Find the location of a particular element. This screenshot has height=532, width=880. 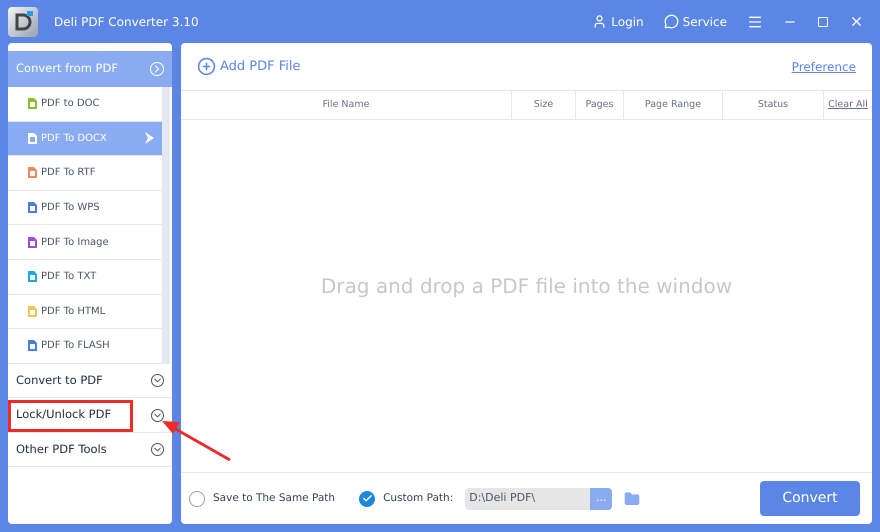

login-button: Login is located at coordinates (618, 21).